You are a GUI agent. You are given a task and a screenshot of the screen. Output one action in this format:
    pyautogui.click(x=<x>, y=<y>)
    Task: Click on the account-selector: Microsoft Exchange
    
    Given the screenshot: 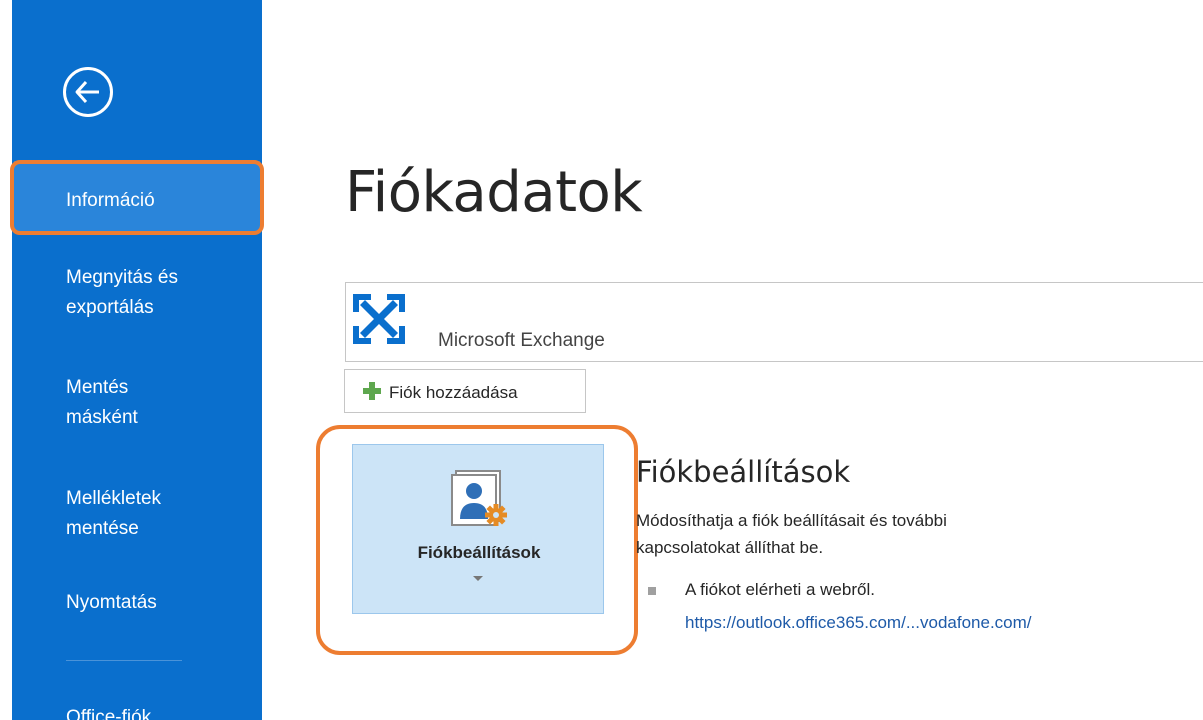 What is the action you would take?
    pyautogui.click(x=774, y=322)
    